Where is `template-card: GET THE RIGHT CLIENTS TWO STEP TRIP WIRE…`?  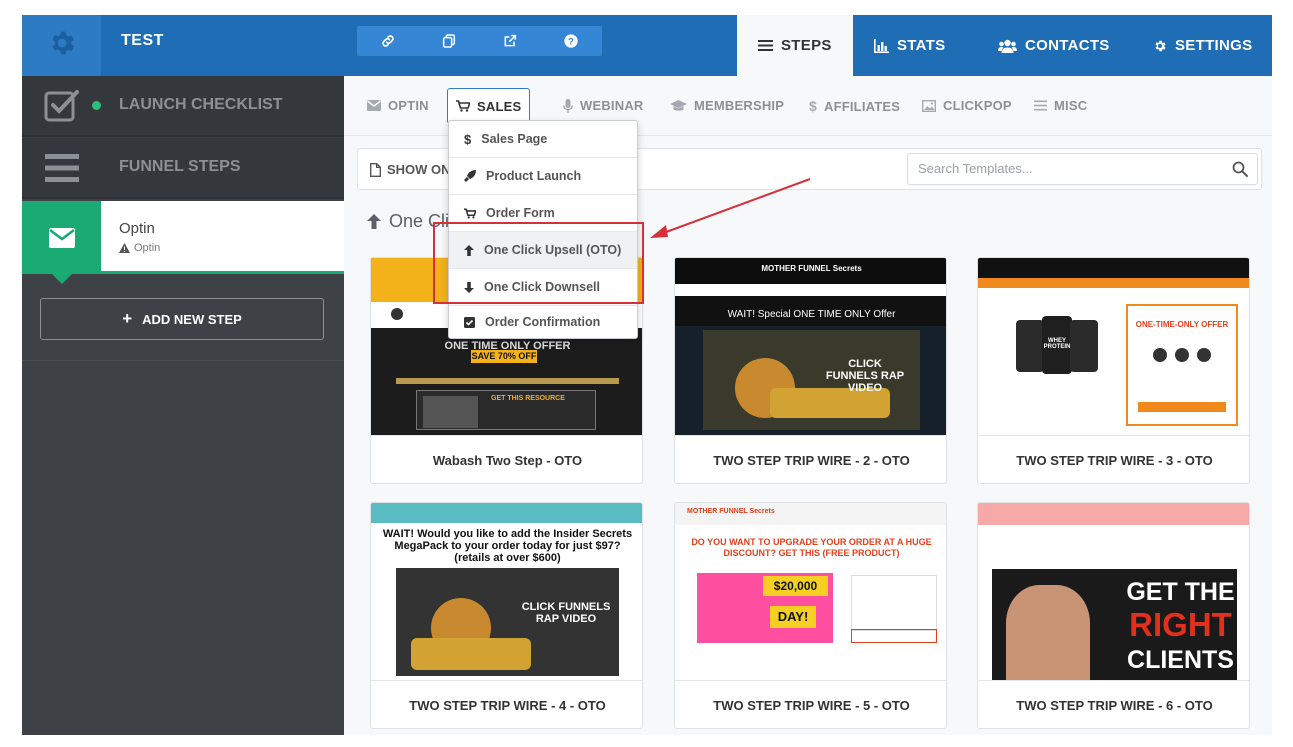
template-card: GET THE RIGHT CLIENTS TWO STEP TRIP WIRE… is located at coordinates (1113, 615).